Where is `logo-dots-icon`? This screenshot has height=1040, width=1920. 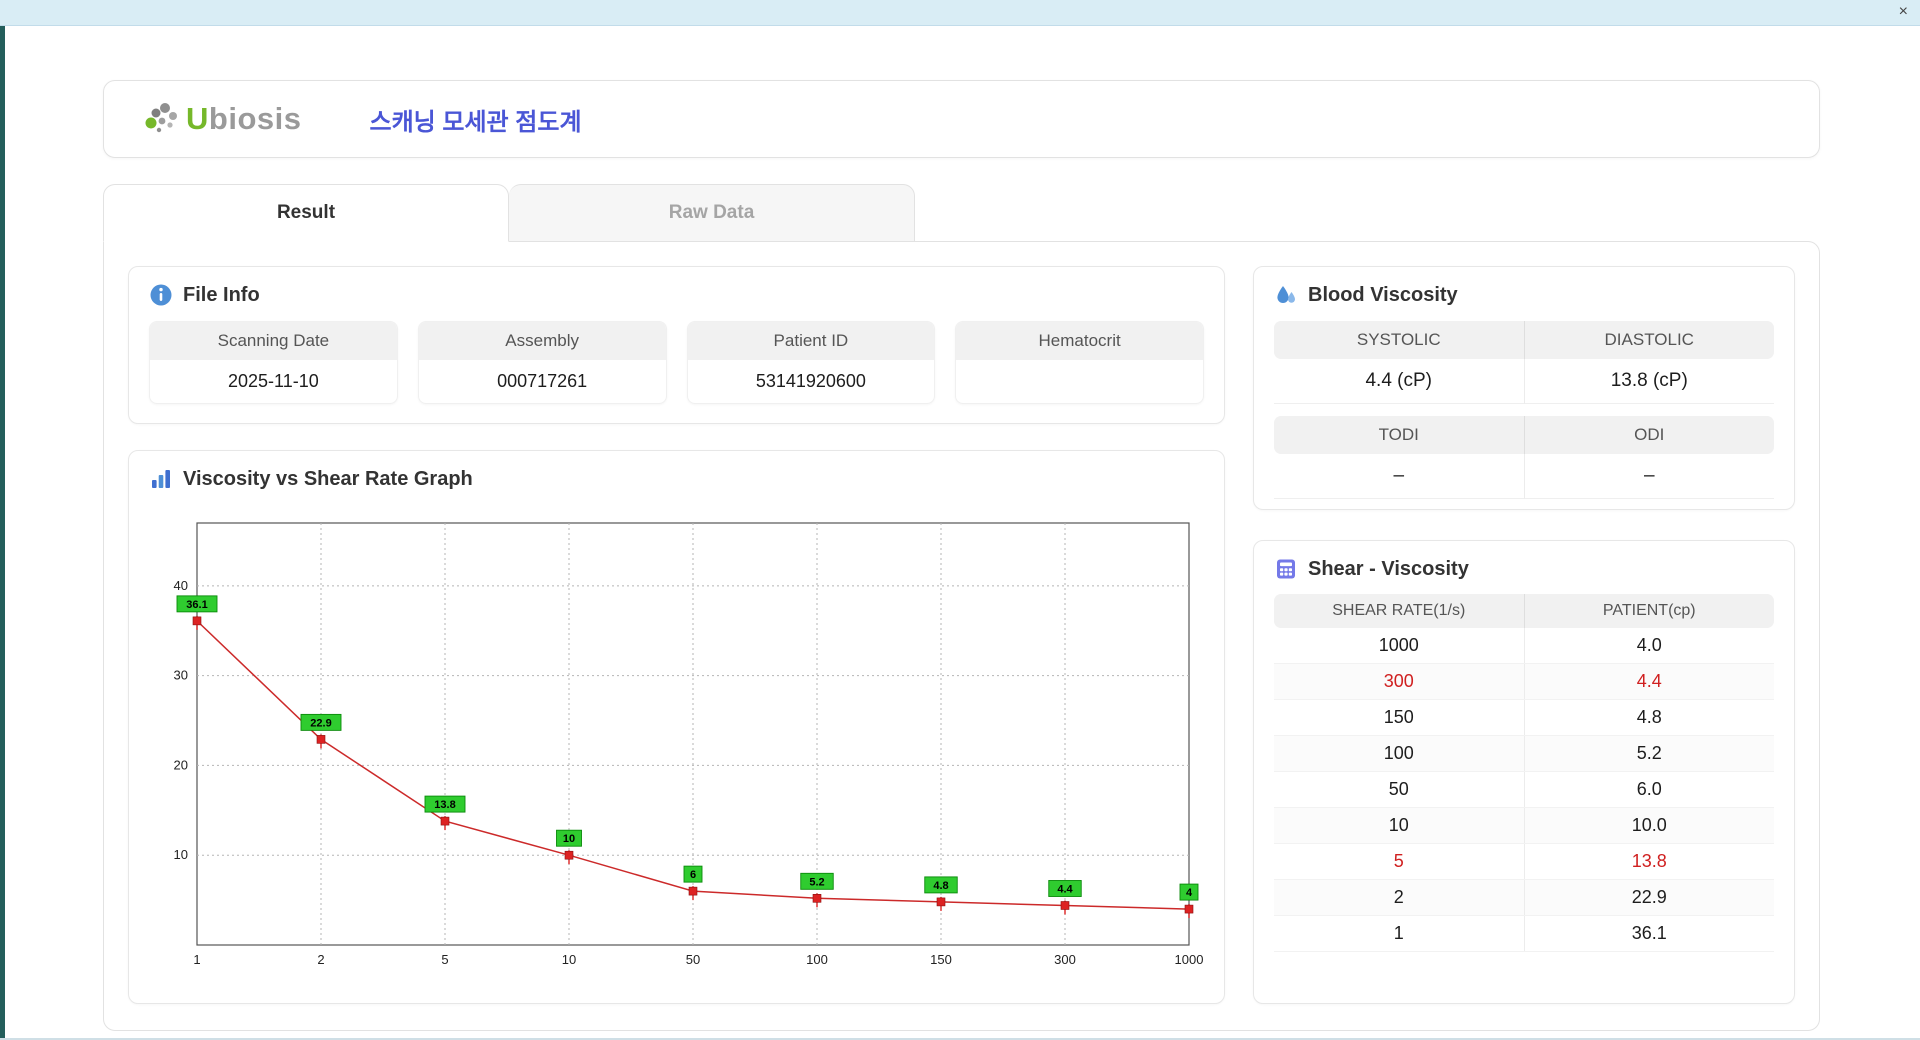
logo-dots-icon is located at coordinates (161, 118).